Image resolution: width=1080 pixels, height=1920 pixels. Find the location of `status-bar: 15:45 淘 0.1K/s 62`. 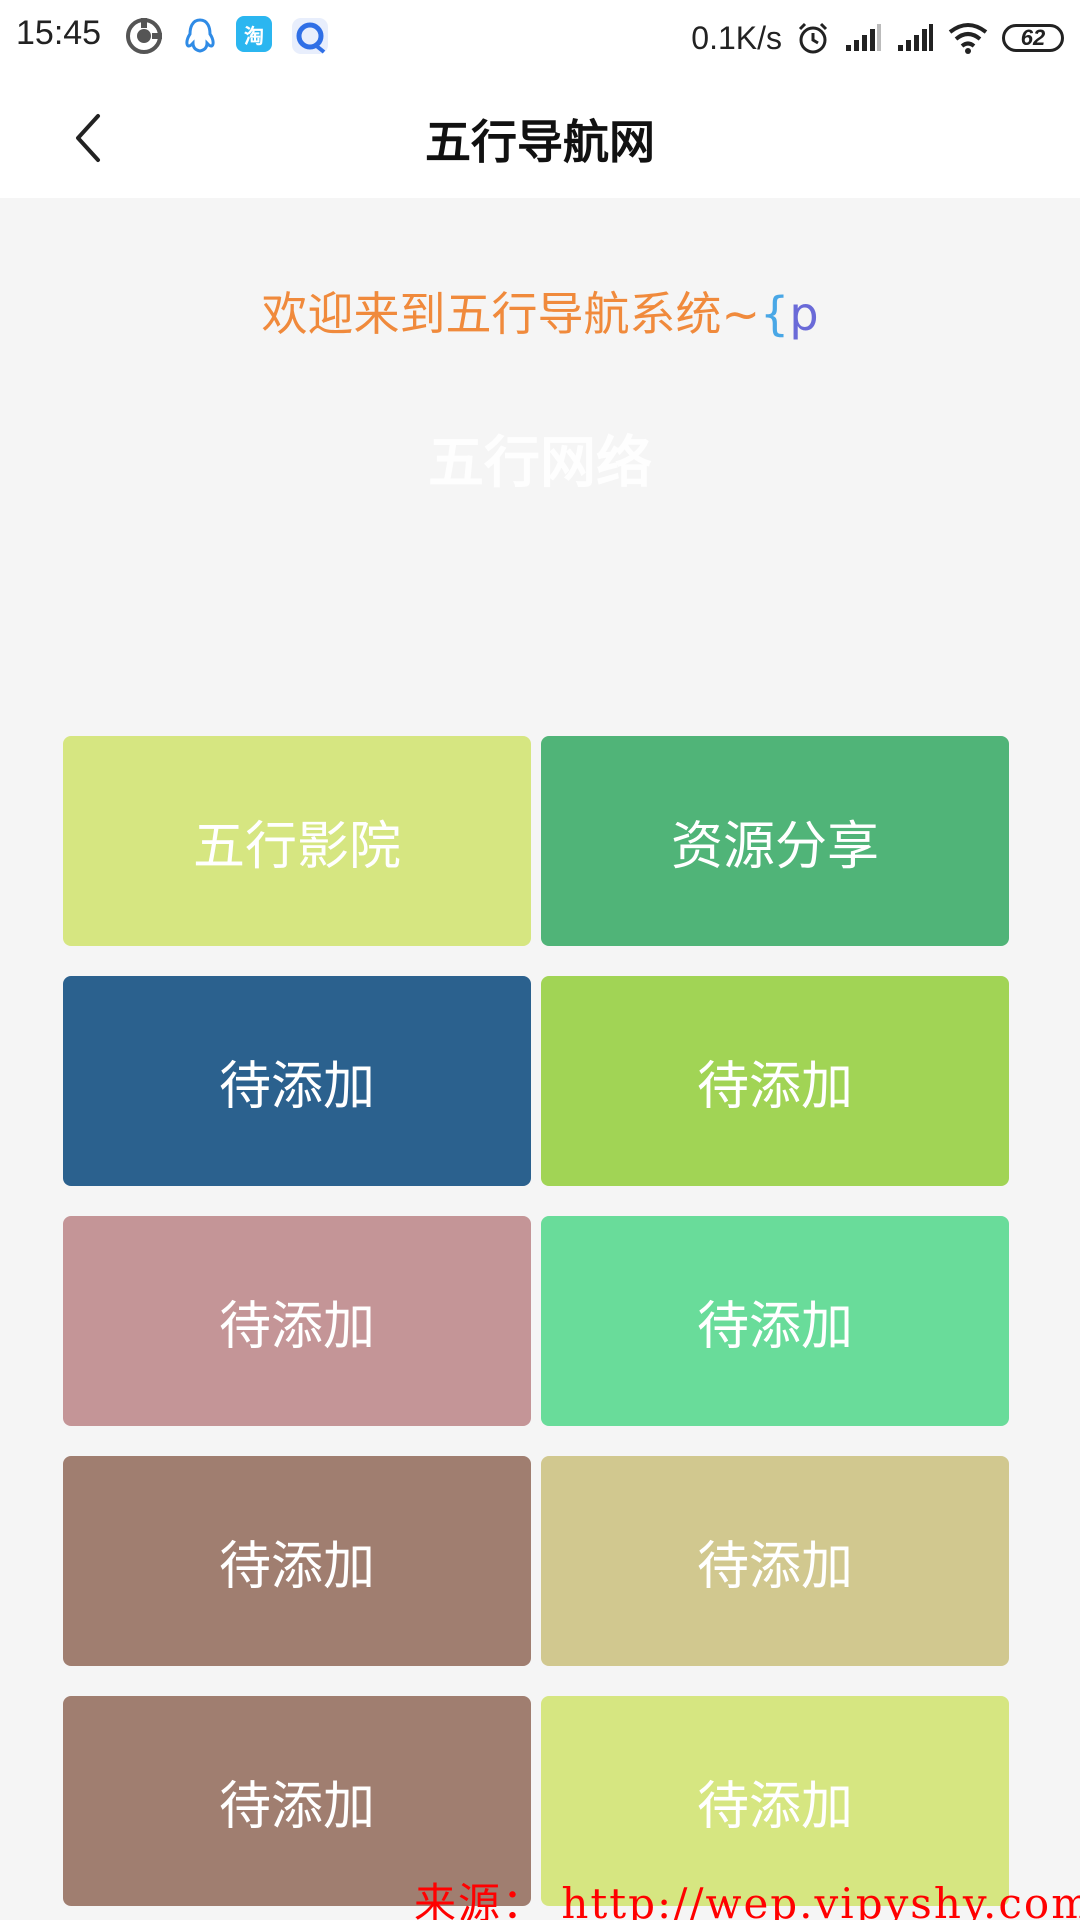

status-bar: 15:45 淘 0.1K/s 62 is located at coordinates (540, 38).